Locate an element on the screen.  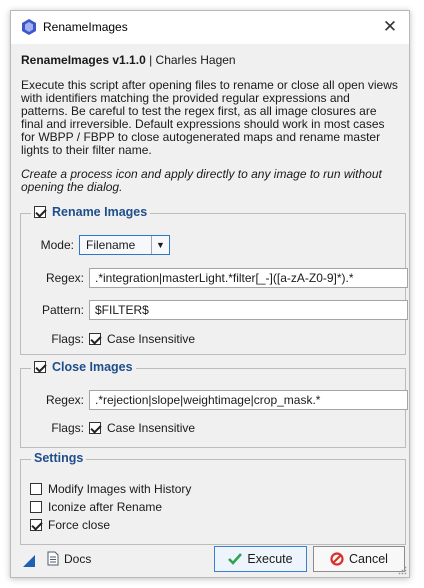
pattern-row: Pattern: $FILTER$ is located at coordinates (217, 310).